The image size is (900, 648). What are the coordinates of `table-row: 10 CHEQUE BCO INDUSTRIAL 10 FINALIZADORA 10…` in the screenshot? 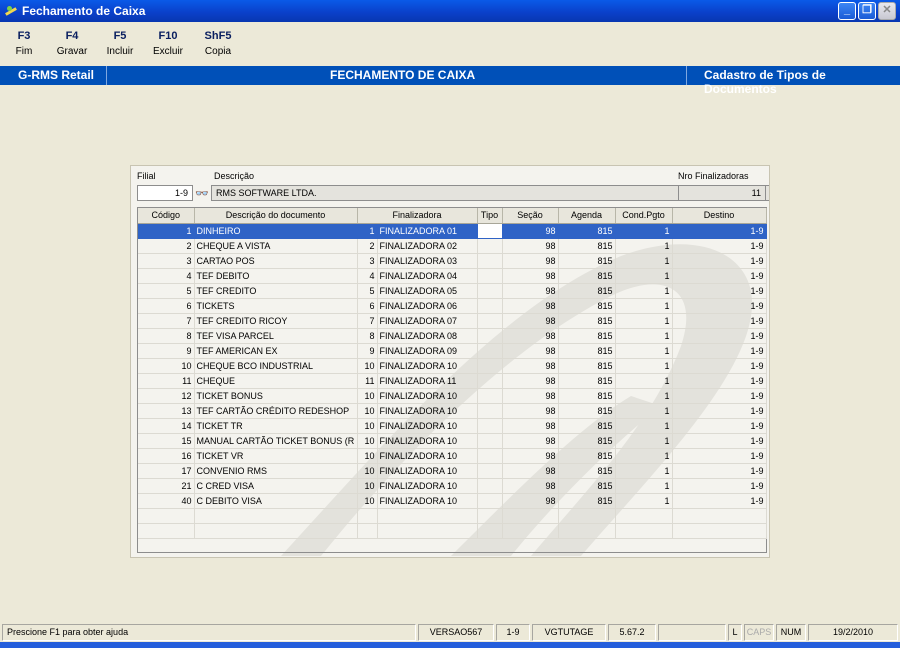 It's located at (452, 366).